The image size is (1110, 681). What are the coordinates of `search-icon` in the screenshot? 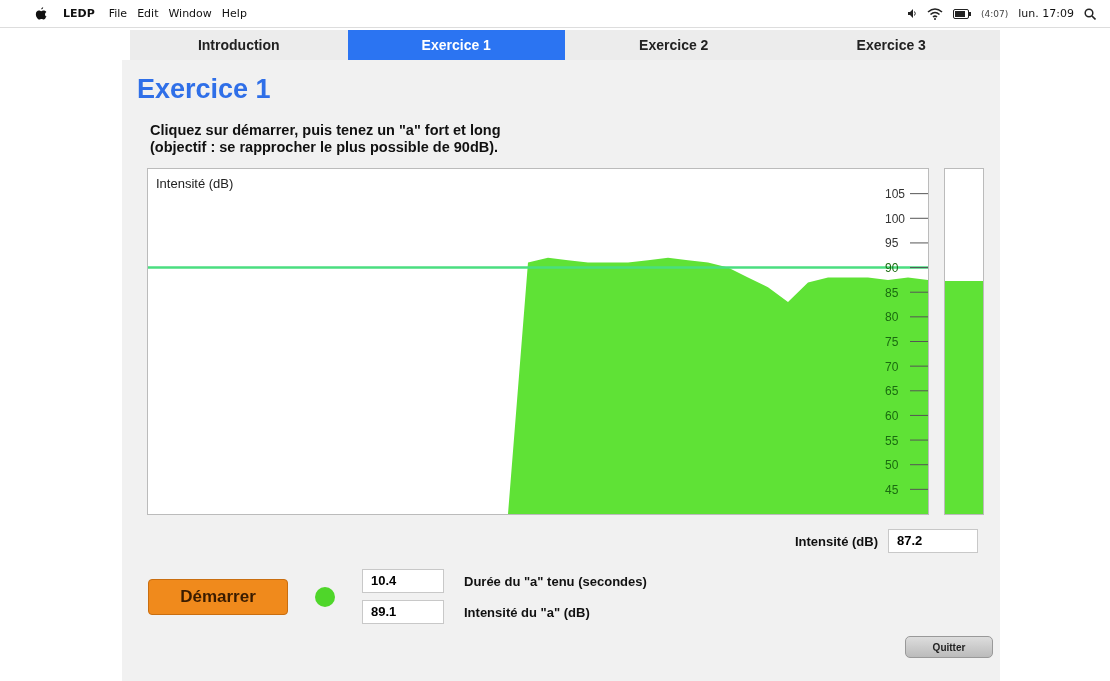 It's located at (1090, 13).